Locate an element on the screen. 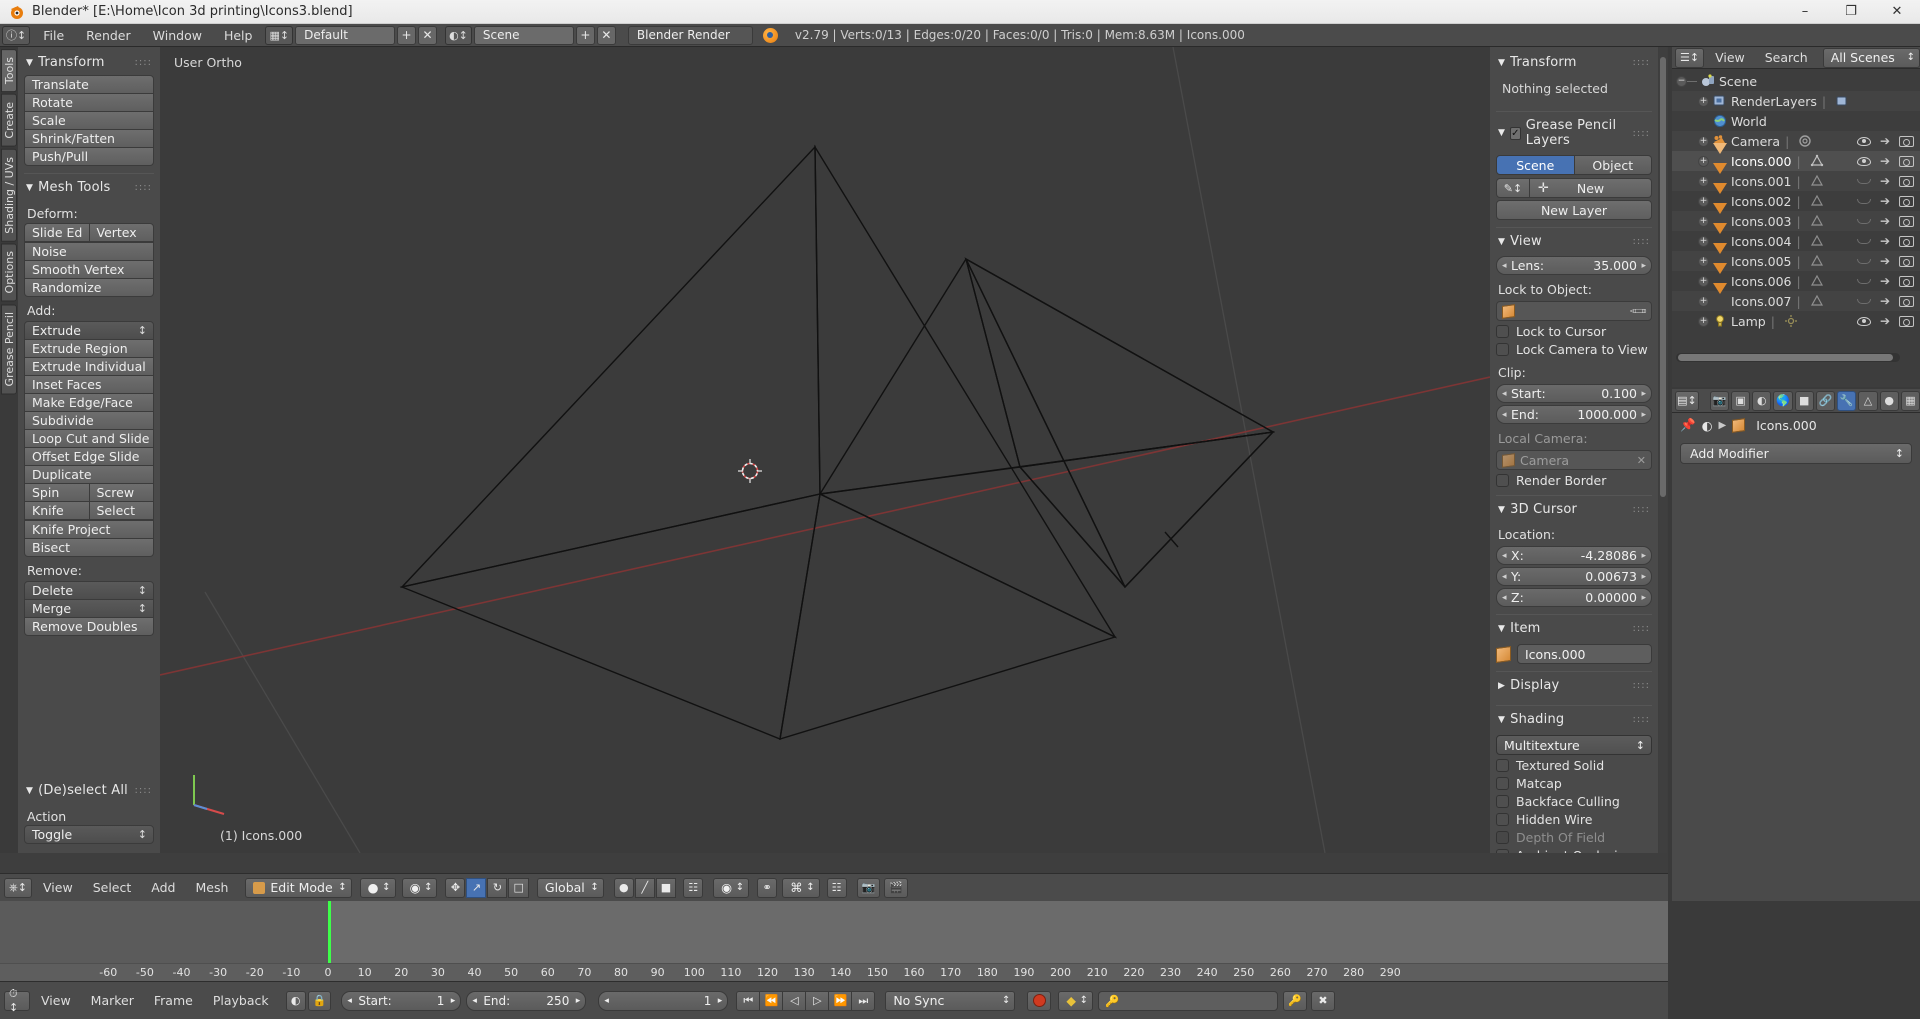 Image resolution: width=1920 pixels, height=1019 pixels. outliner-row-camera: + Camera | ➔ is located at coordinates (1796, 141).